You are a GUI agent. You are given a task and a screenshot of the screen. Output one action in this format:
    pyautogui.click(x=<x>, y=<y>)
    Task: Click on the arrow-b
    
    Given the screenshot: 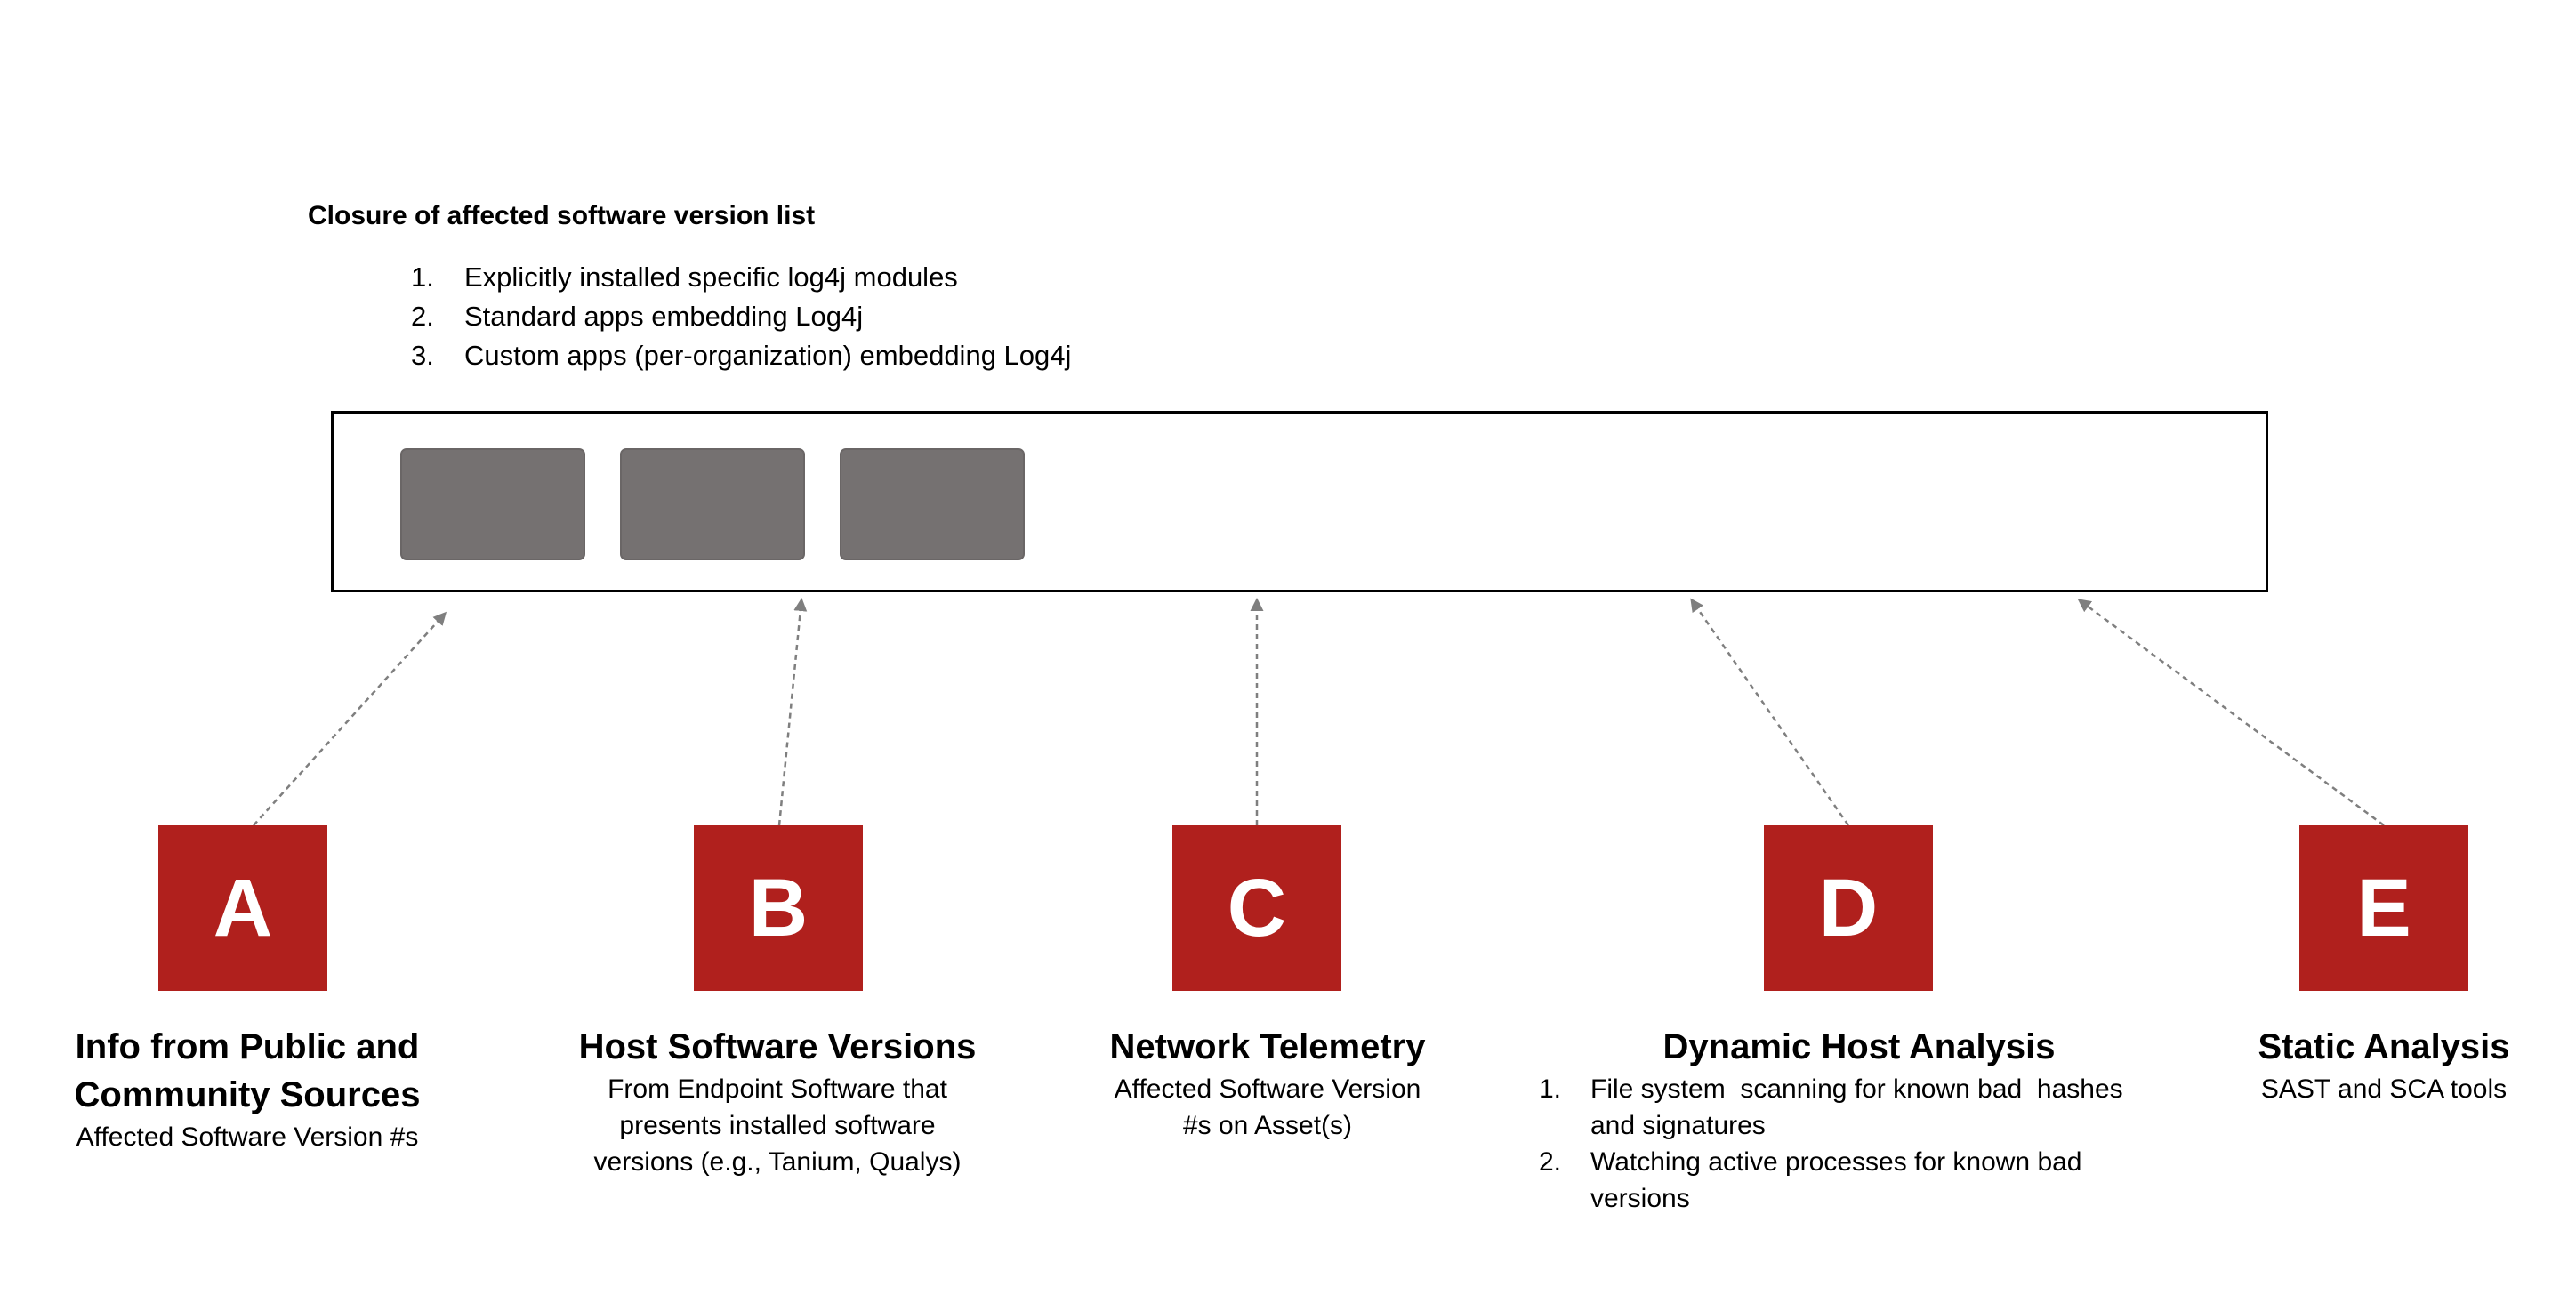 What is the action you would take?
    pyautogui.click(x=792, y=712)
    